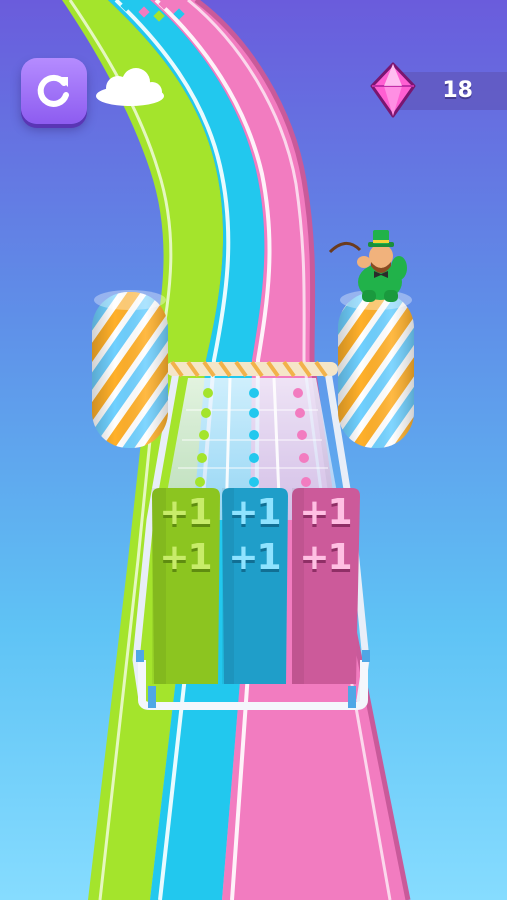 The width and height of the screenshot is (507, 900). Describe the element at coordinates (457, 90) in the screenshot. I see `gem-count: 18` at that location.